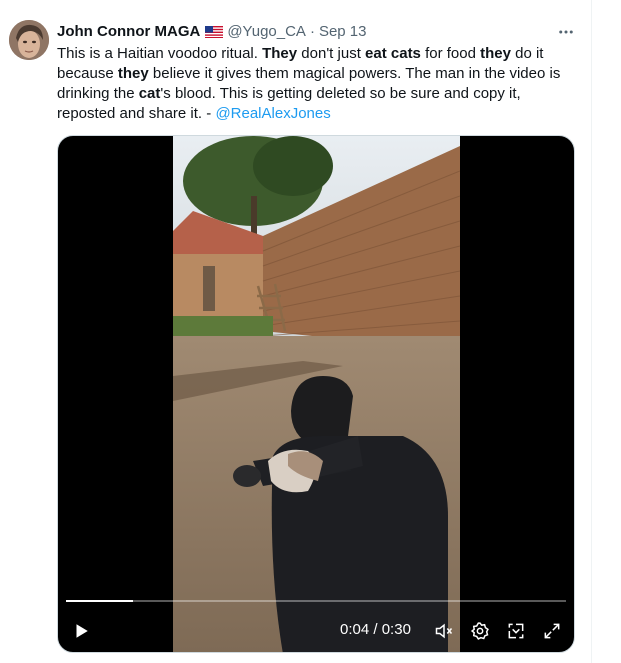  What do you see at coordinates (450, 53) in the screenshot?
I see `text-segment: for food` at bounding box center [450, 53].